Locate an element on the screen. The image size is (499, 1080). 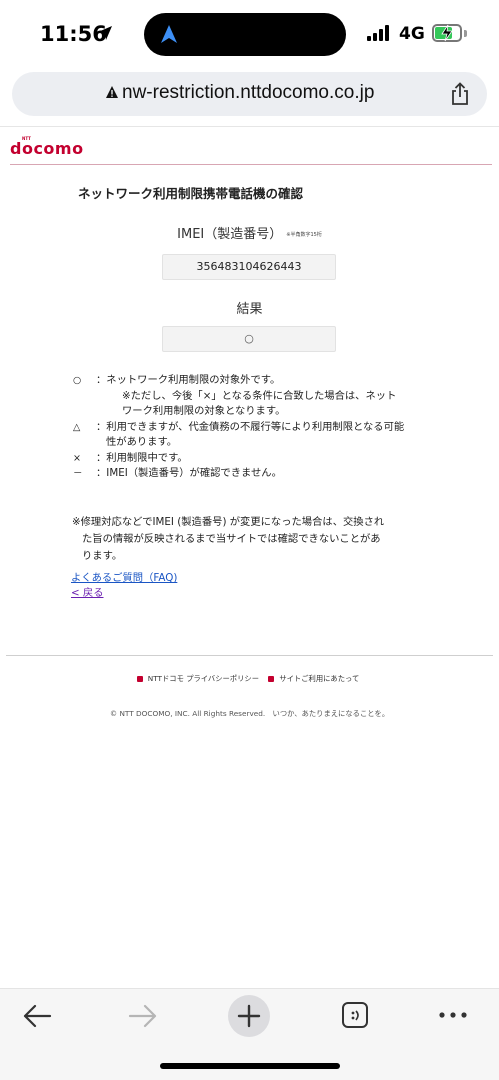
back-link: < 戻る is located at coordinates (87, 591).